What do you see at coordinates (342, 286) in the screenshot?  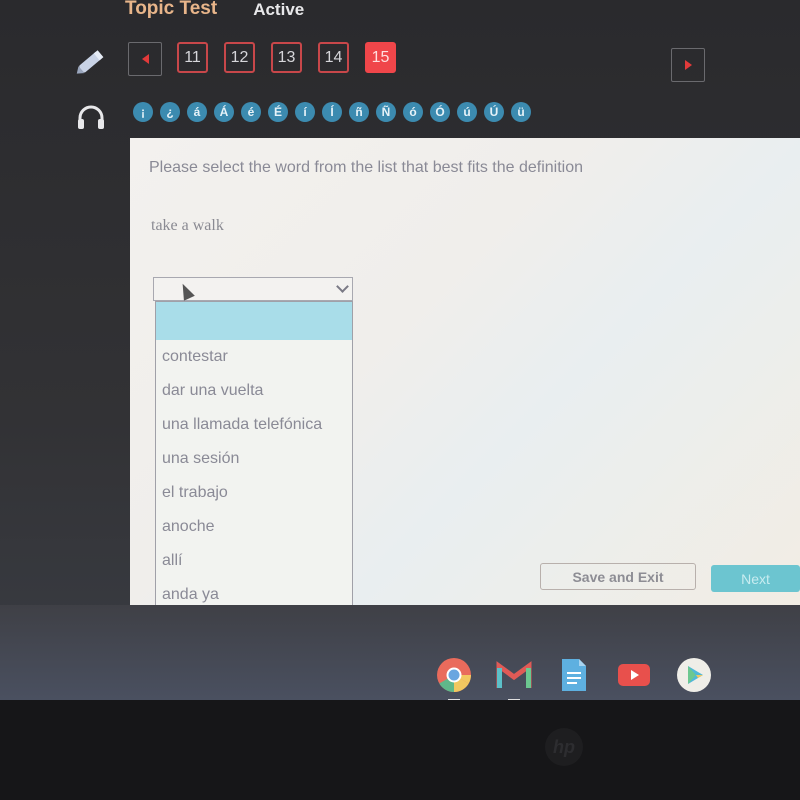 I see `chevron-down-icon` at bounding box center [342, 286].